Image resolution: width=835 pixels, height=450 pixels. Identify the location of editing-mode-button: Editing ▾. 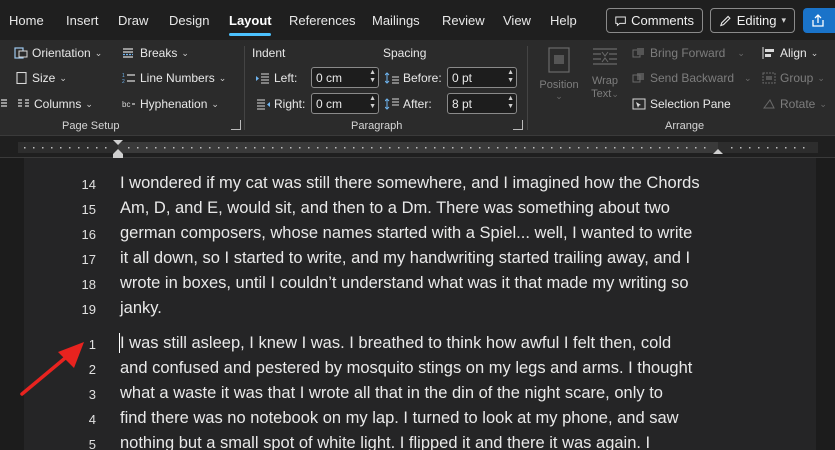
(752, 20).